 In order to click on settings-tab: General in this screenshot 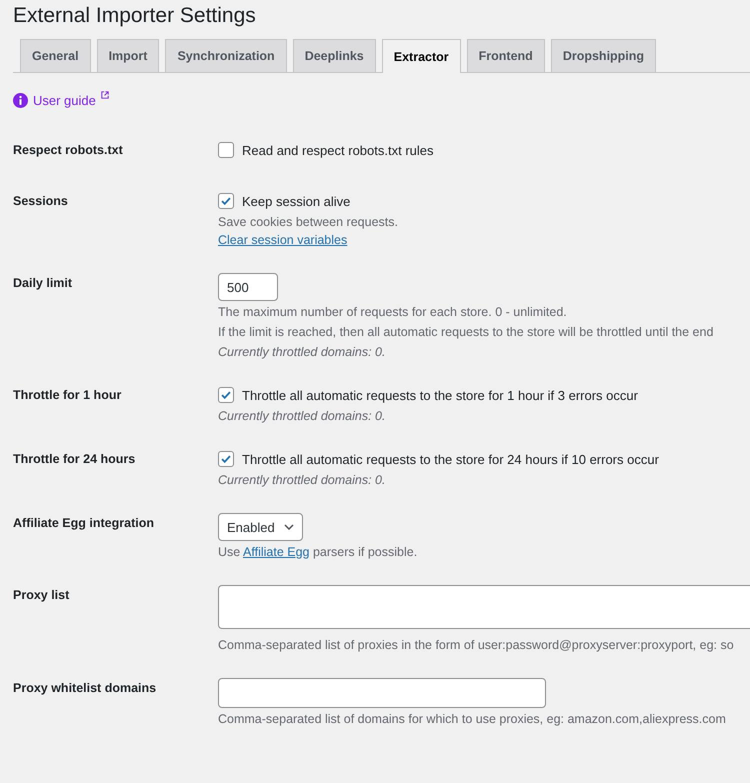, I will do `click(55, 55)`.